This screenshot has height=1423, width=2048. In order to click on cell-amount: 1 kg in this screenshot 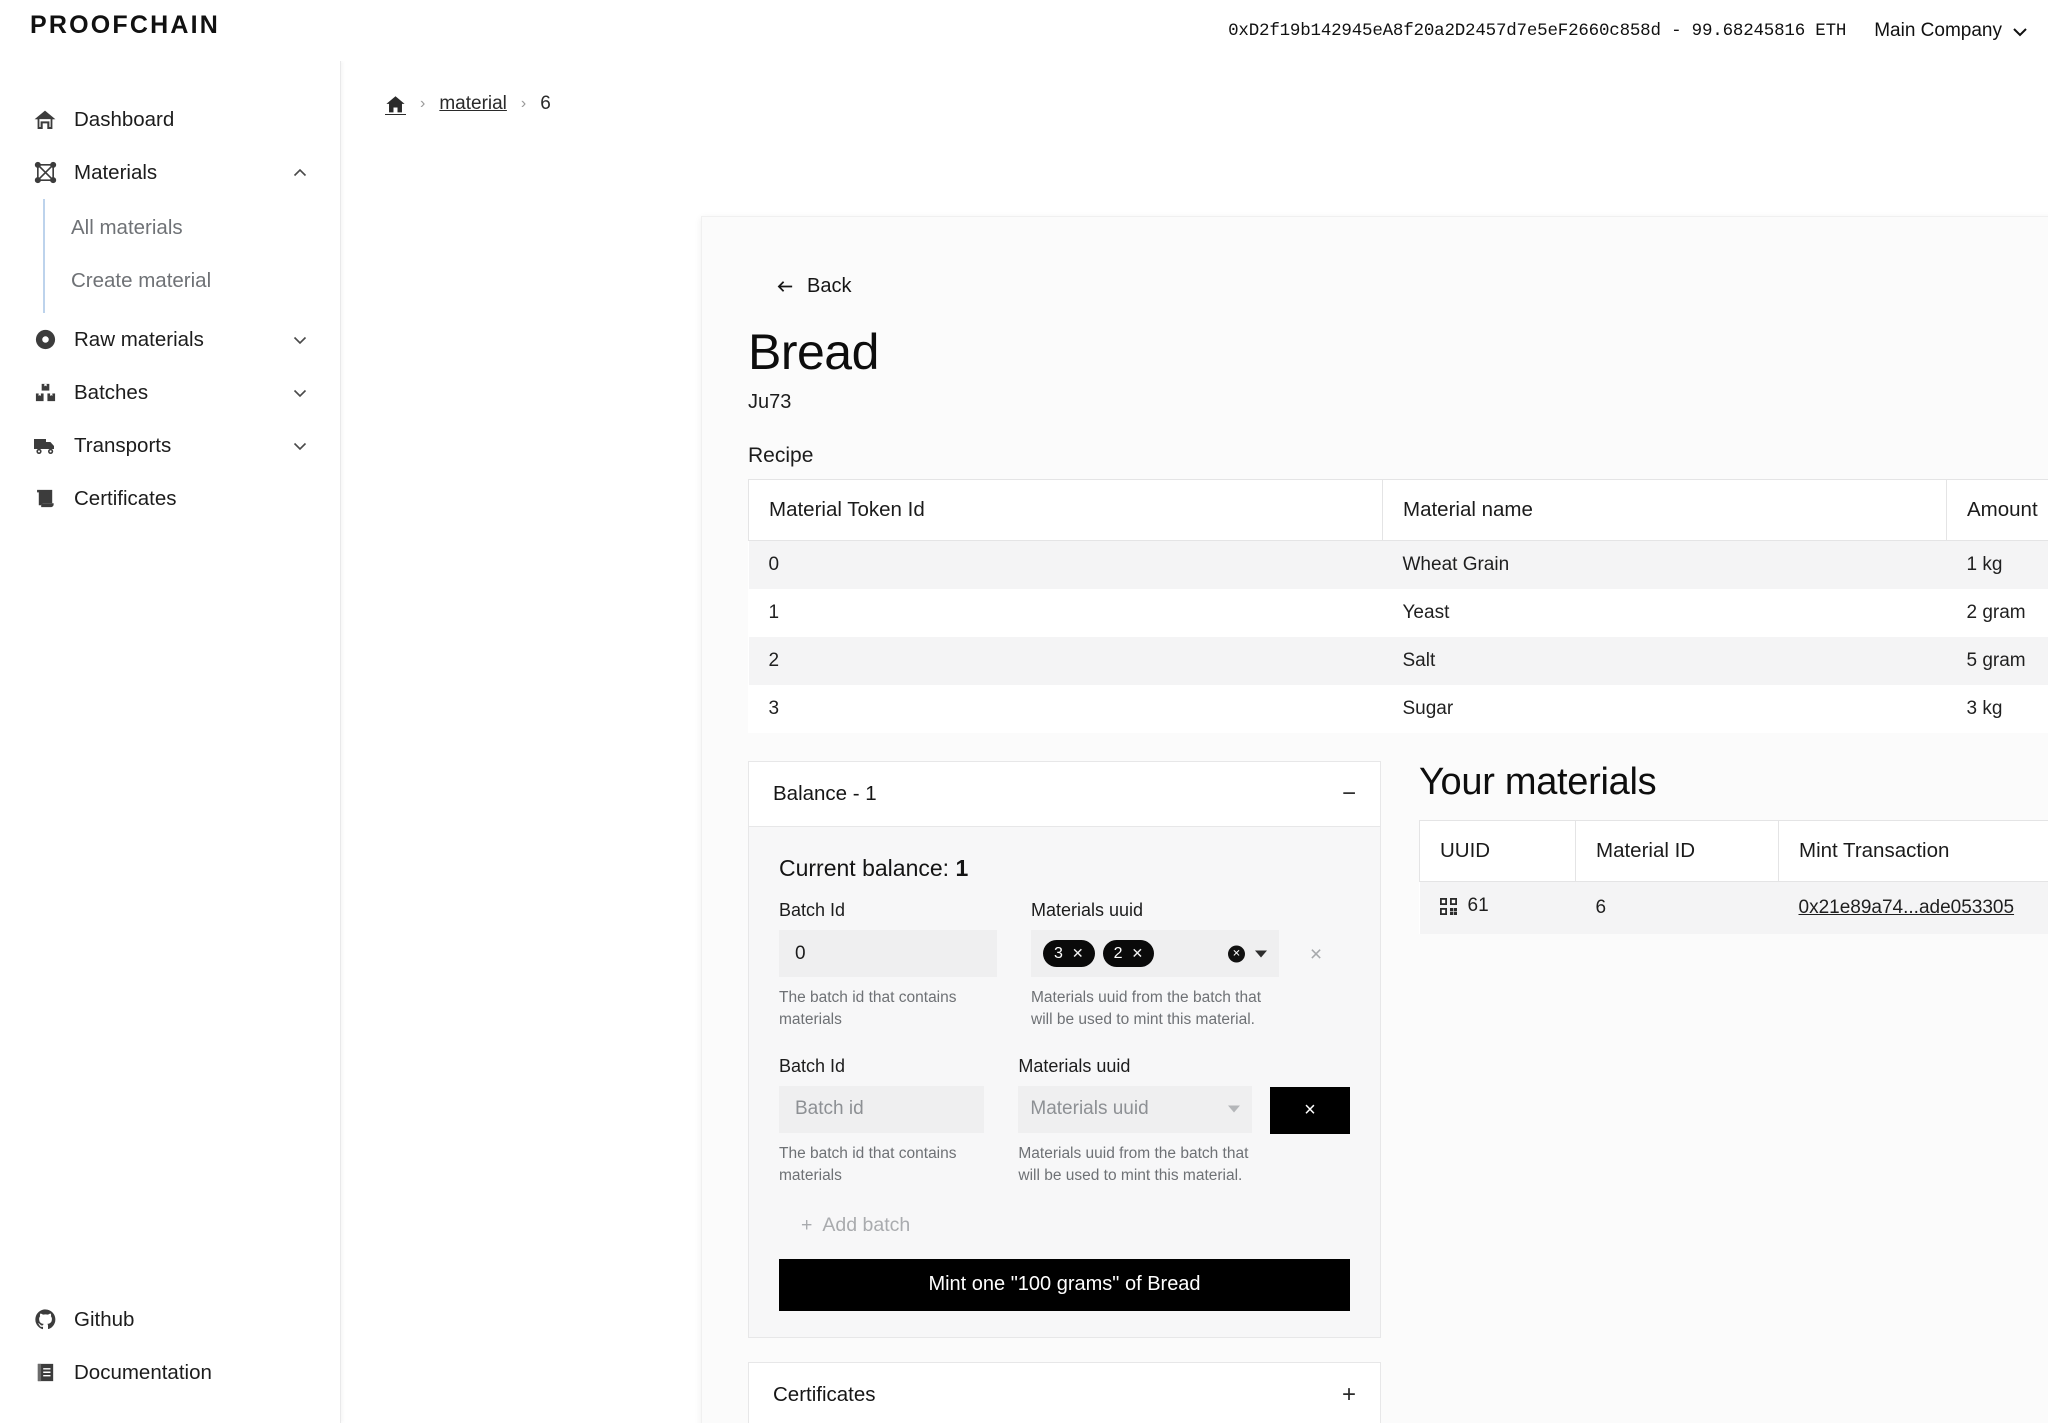, I will do `click(1984, 564)`.